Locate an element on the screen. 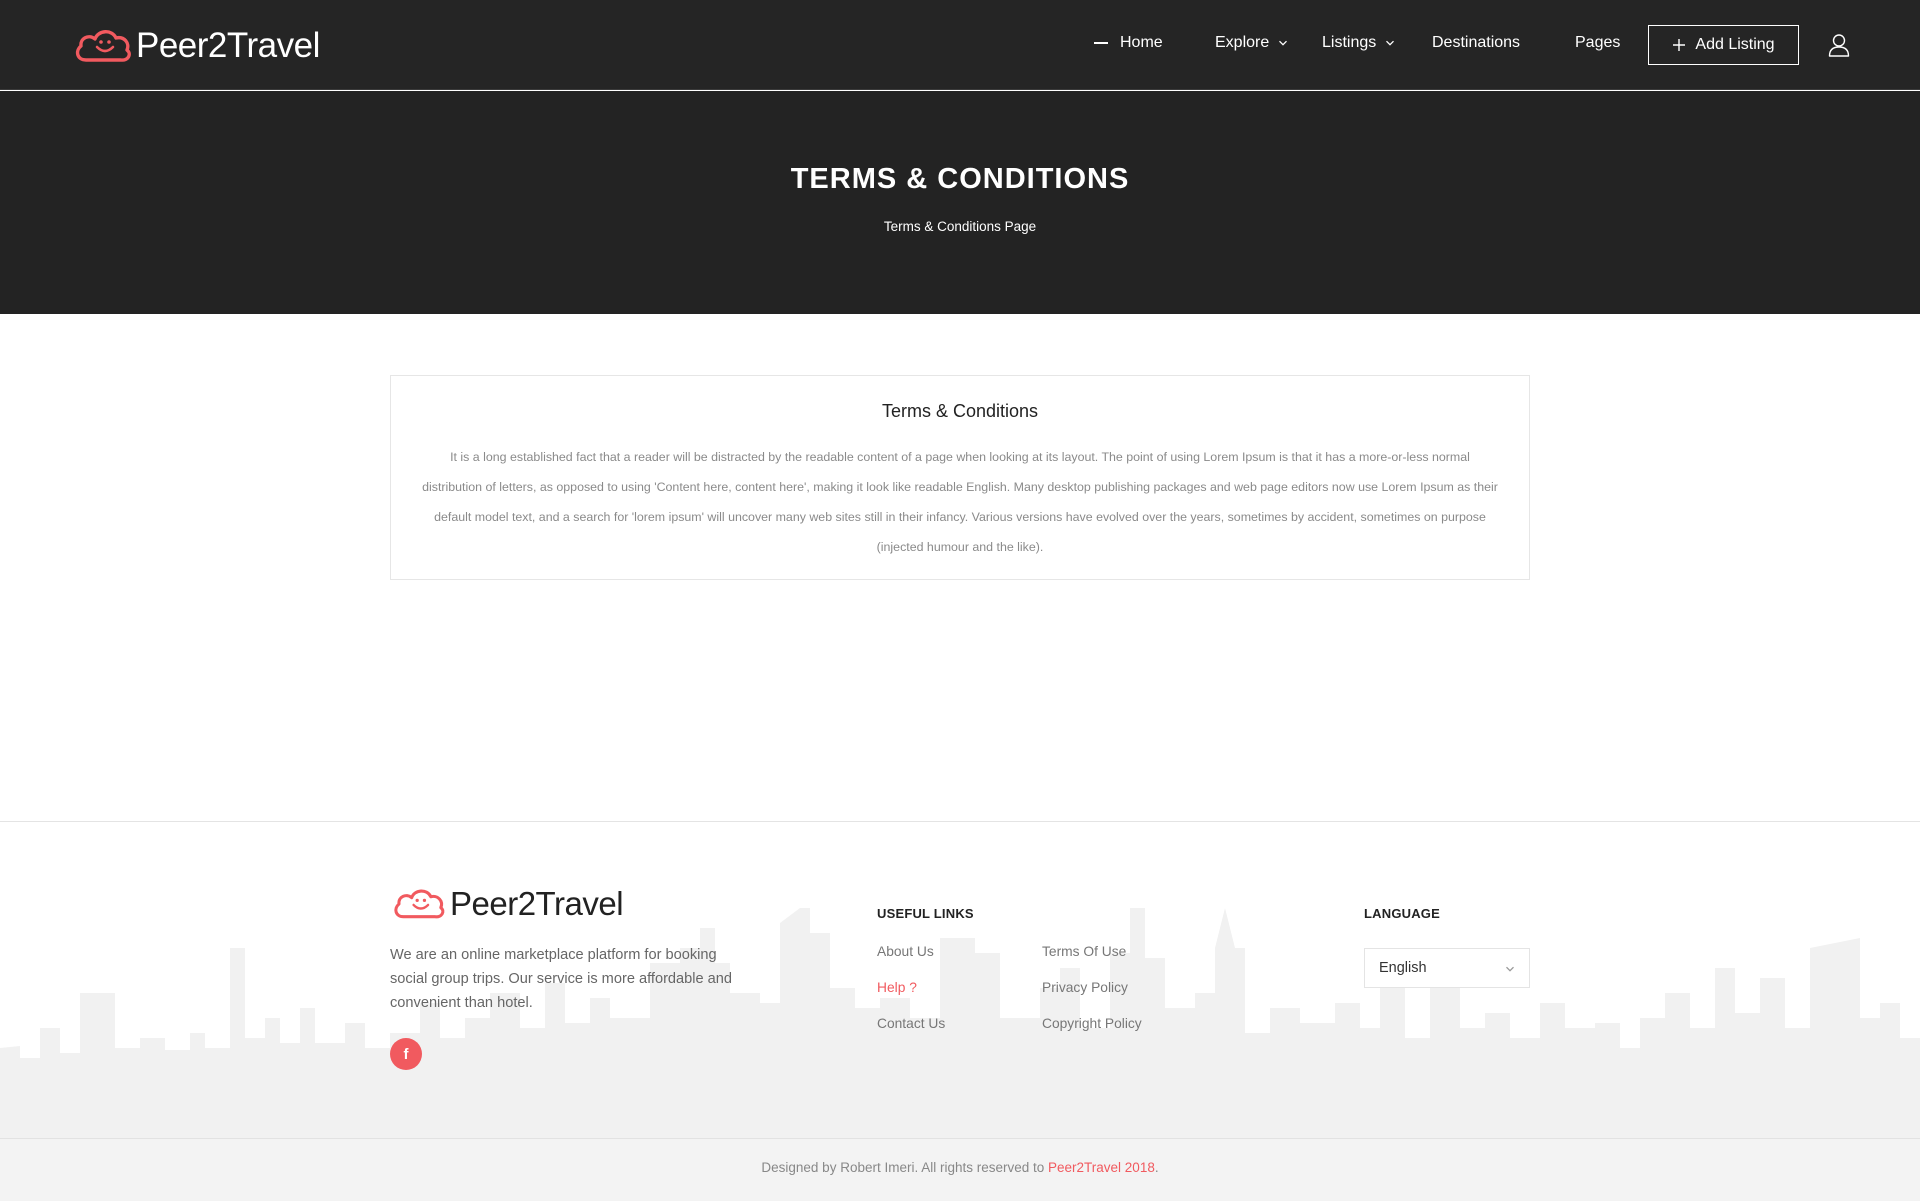  footer-logo: Peer2Travel is located at coordinates (507, 904).